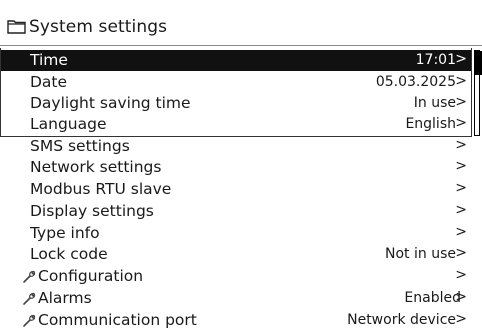  What do you see at coordinates (236, 276) in the screenshot?
I see `menu-item-configuration: Configuration >` at bounding box center [236, 276].